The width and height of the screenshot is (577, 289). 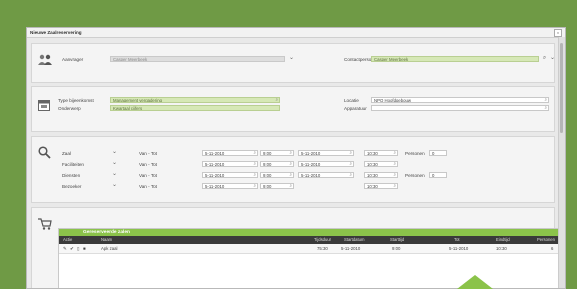 I want to click on cell-start-time: 9:00, so click(x=396, y=248).